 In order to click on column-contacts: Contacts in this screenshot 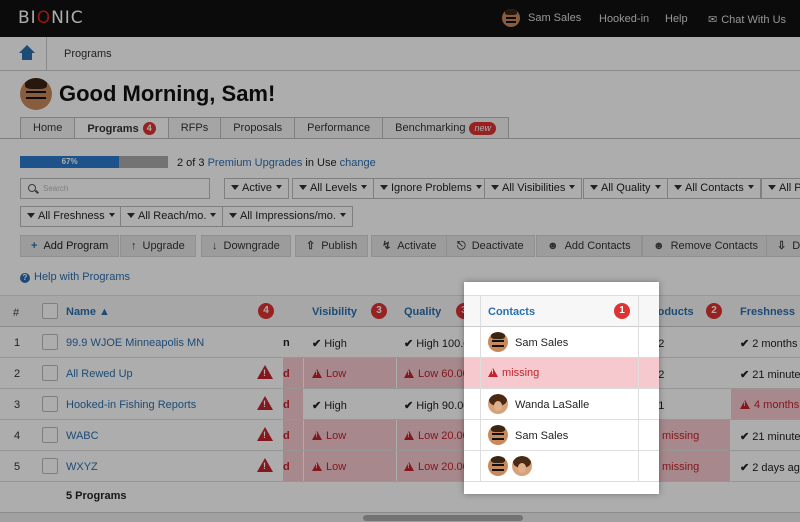, I will do `click(511, 312)`.